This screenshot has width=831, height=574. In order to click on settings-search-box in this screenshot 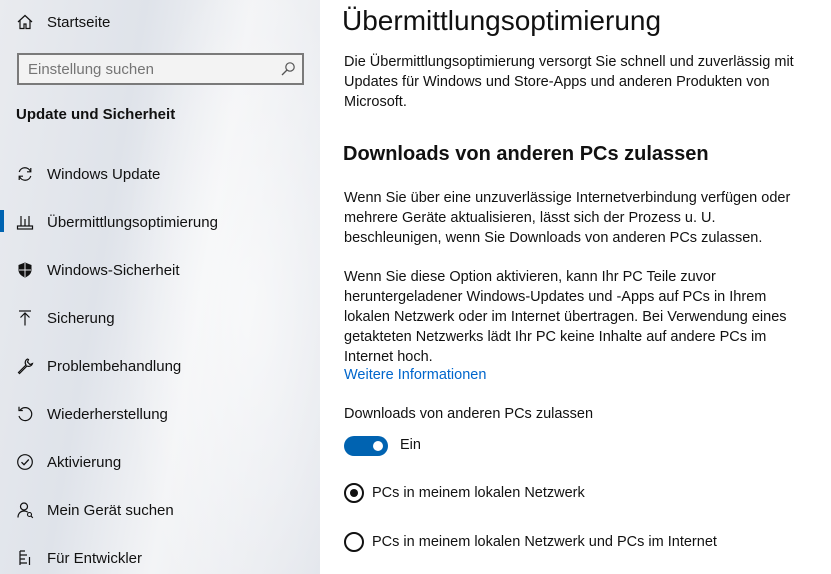, I will do `click(160, 69)`.